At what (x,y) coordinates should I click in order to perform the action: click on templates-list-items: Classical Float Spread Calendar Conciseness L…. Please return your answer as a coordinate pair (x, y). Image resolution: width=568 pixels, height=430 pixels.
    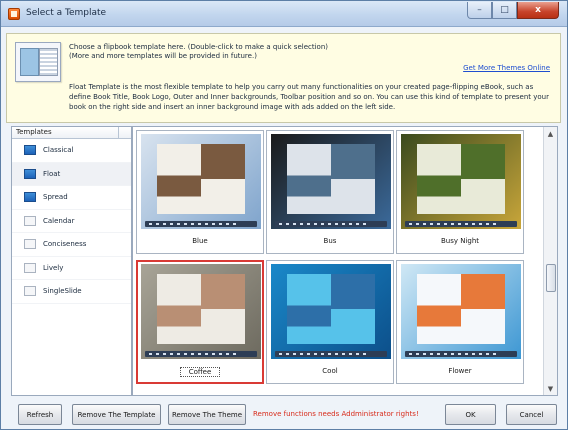
    Looking at the image, I should click on (71, 221).